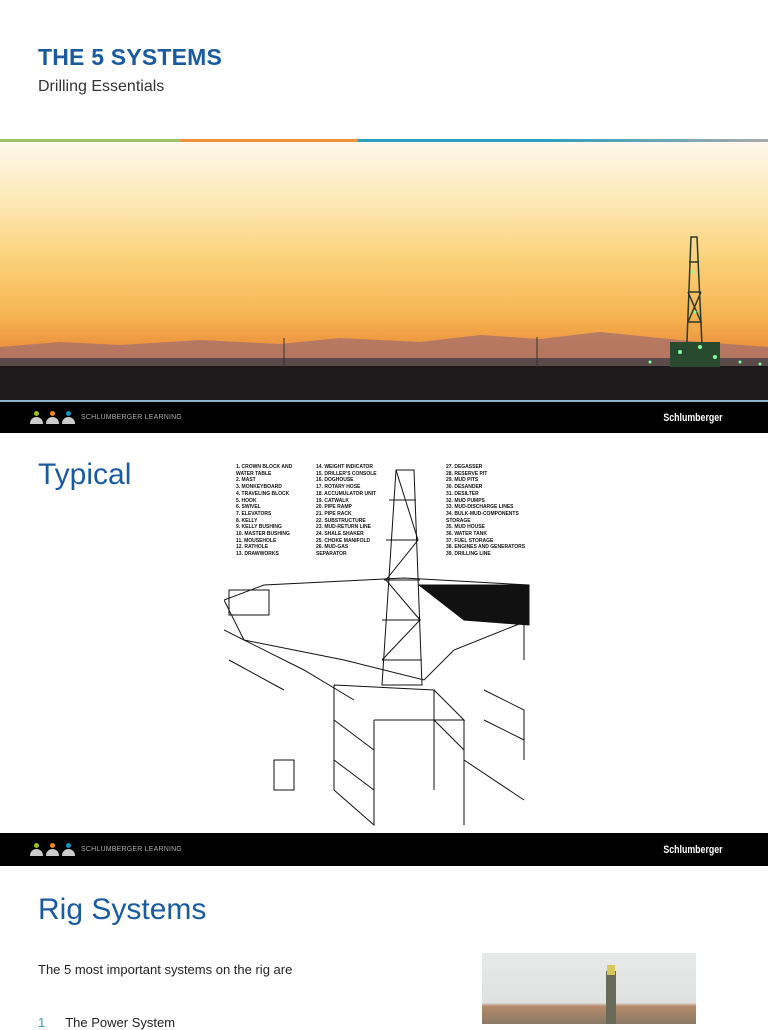  Describe the element at coordinates (122, 909) in the screenshot. I see `slide-title-rig-systems: Rig Systems` at that location.